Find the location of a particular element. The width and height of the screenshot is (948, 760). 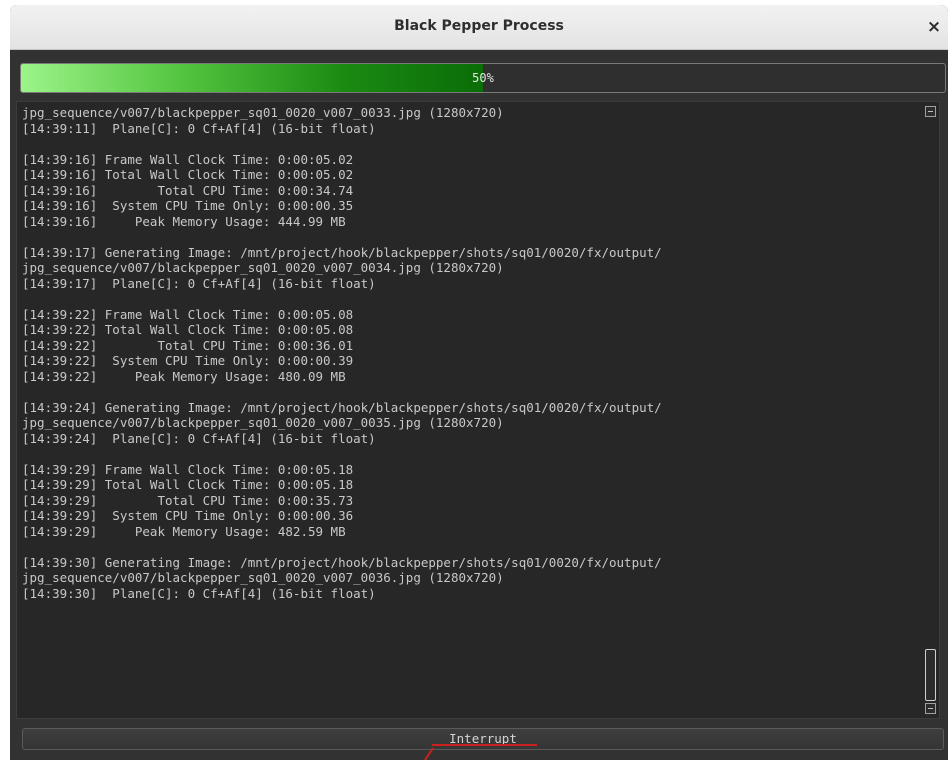

progress-bar: 50% is located at coordinates (483, 78).